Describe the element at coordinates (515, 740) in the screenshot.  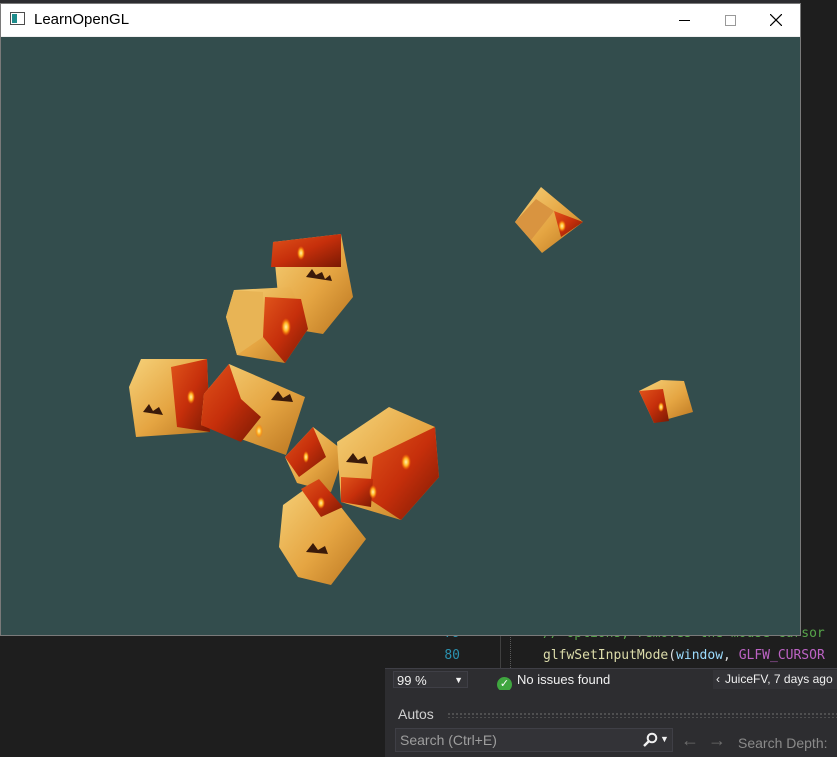
I see `search-input` at that location.